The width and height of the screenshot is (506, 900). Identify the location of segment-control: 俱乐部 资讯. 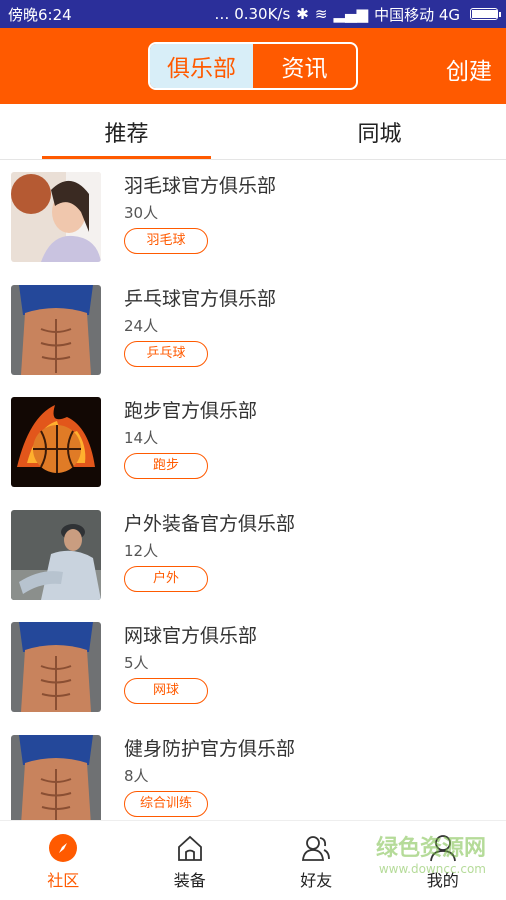
(253, 66).